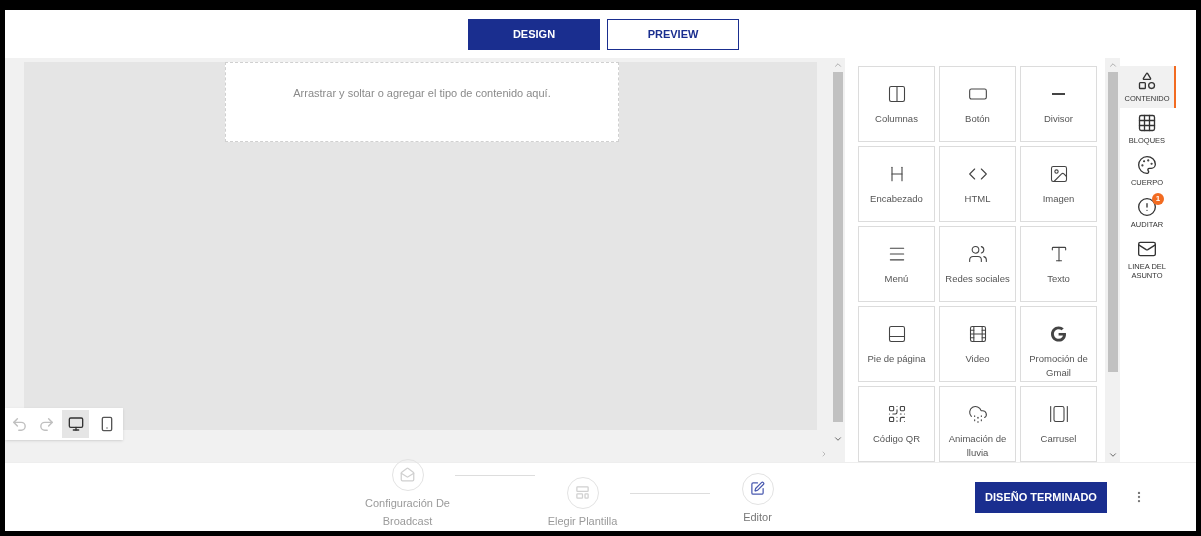  What do you see at coordinates (977, 104) in the screenshot?
I see `content-tile: Botón` at bounding box center [977, 104].